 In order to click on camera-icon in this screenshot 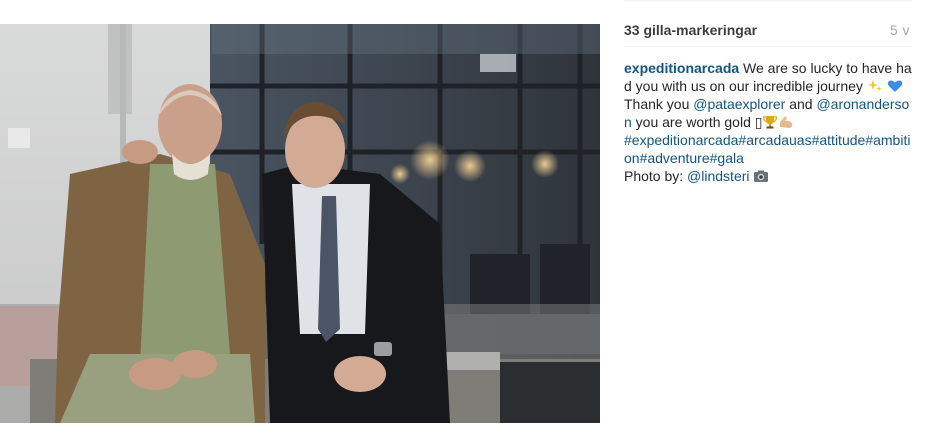, I will do `click(761, 176)`.